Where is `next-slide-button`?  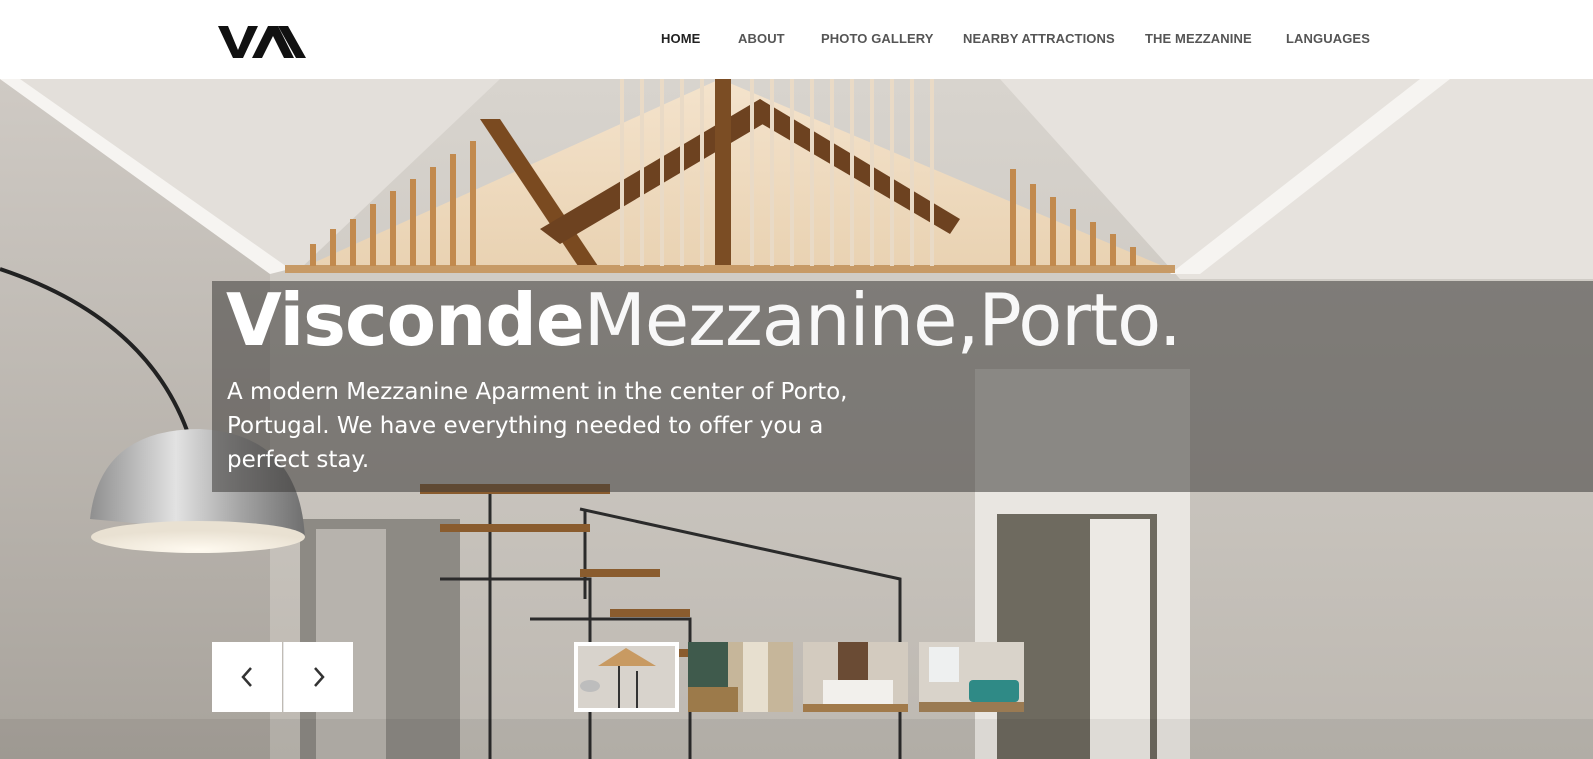
next-slide-button is located at coordinates (318, 677).